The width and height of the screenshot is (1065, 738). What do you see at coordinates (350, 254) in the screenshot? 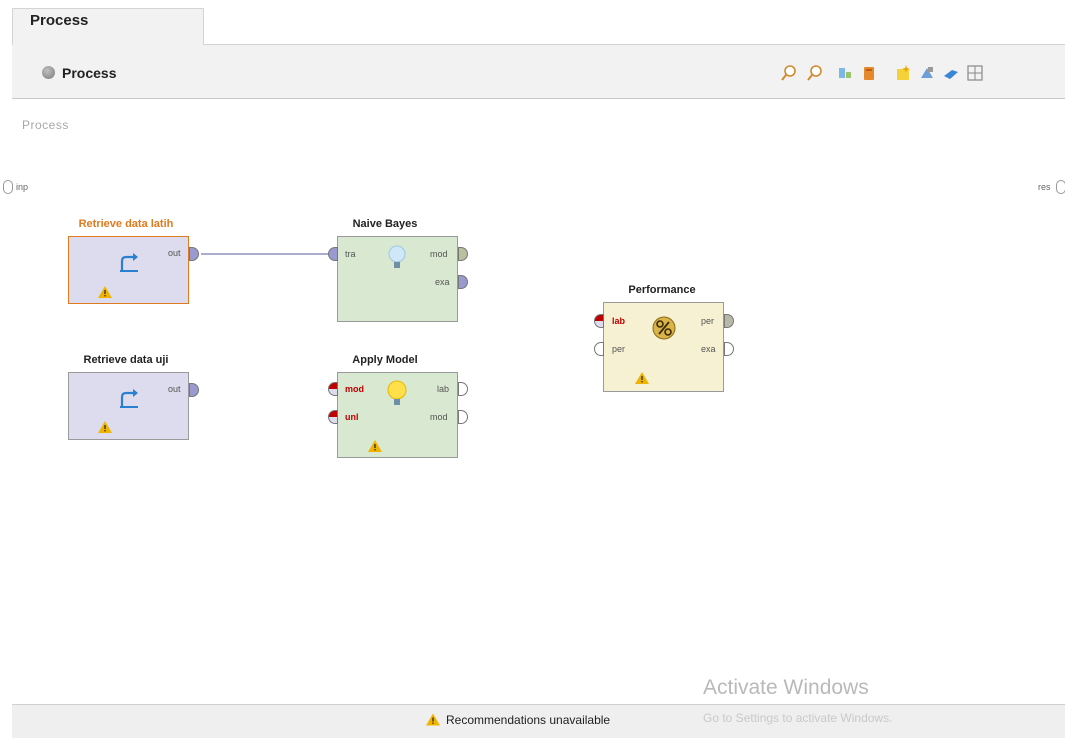
I see `port-label-tra: tra` at bounding box center [350, 254].